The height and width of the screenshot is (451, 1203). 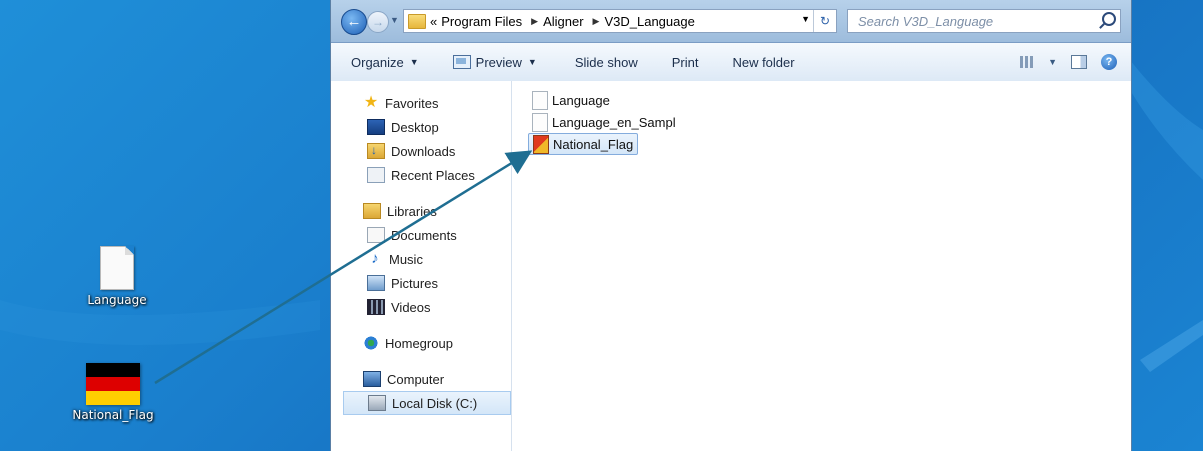 I want to click on print-button: Print, so click(x=685, y=62).